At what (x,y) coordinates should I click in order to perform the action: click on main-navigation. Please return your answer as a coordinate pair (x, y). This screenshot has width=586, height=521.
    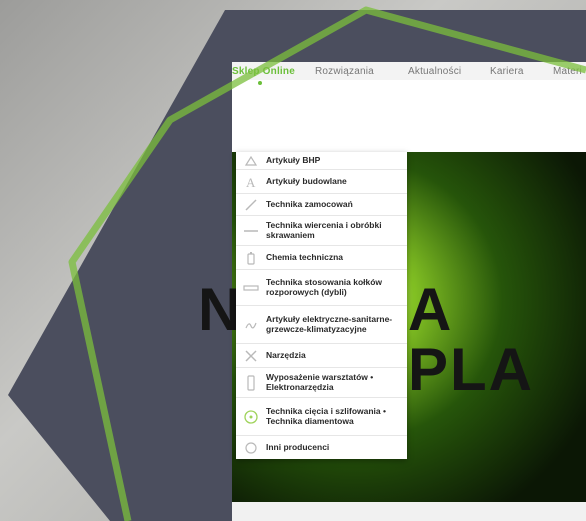
    Looking at the image, I should click on (409, 103).